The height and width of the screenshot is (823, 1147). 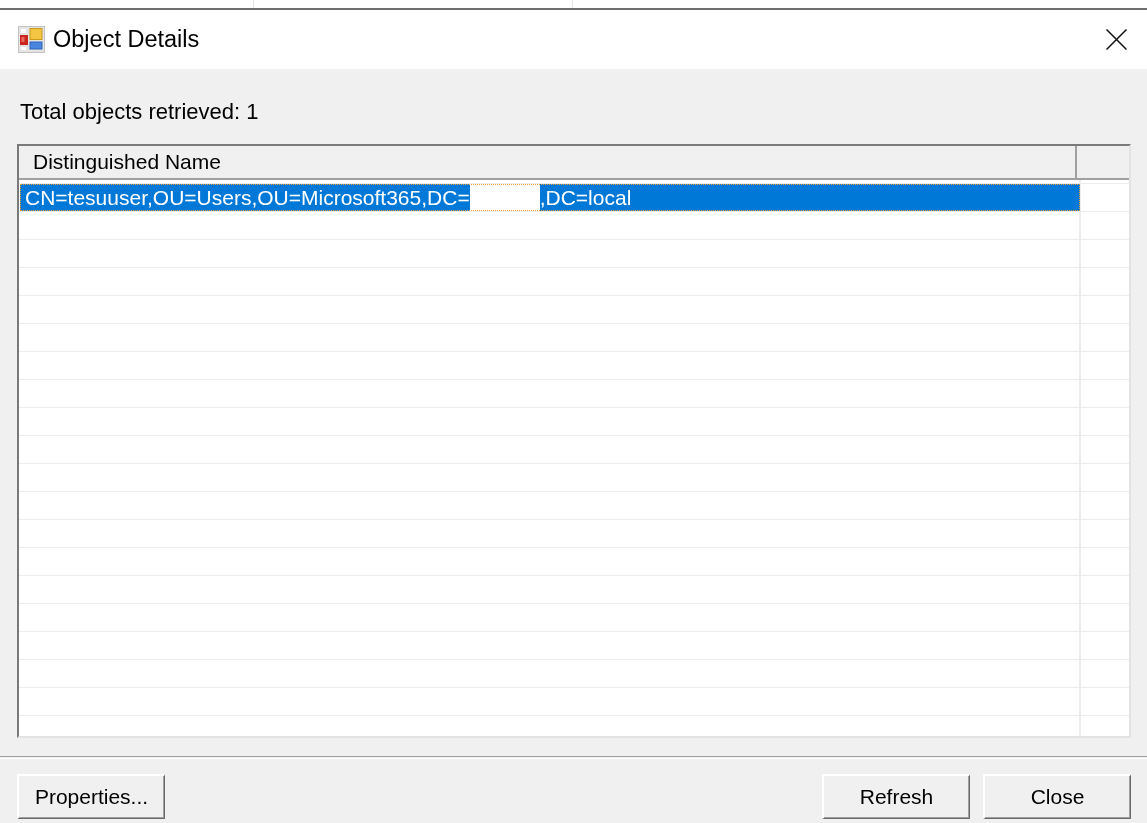 I want to click on dialog-button: Refresh, so click(x=896, y=796).